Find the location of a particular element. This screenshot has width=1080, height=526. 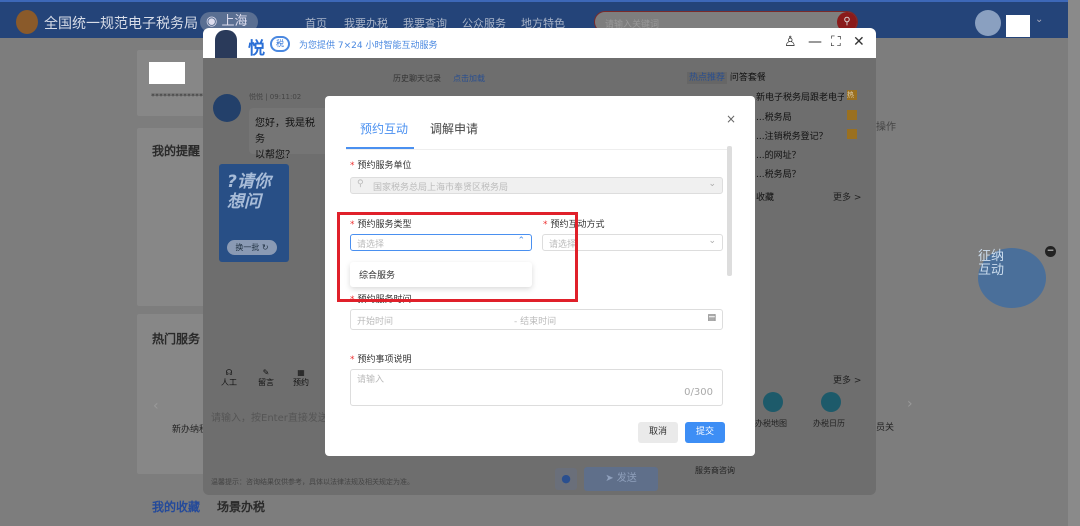

refresh-button: 换一批 ↻ is located at coordinates (252, 247).